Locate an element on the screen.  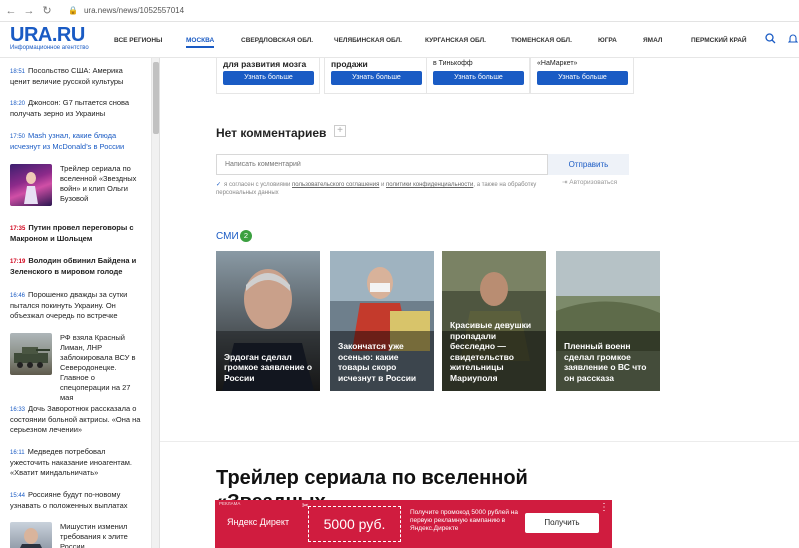
ad-brand: Яндекс Директ is located at coordinates (258, 522).